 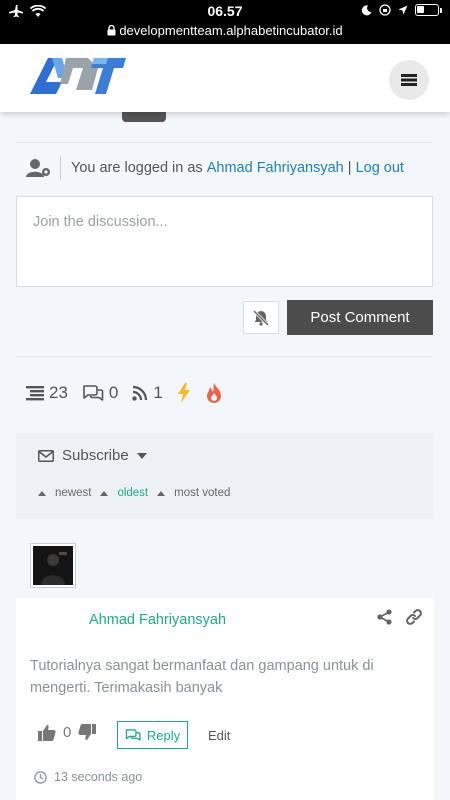 I want to click on replies-stat: 0, so click(x=100, y=393).